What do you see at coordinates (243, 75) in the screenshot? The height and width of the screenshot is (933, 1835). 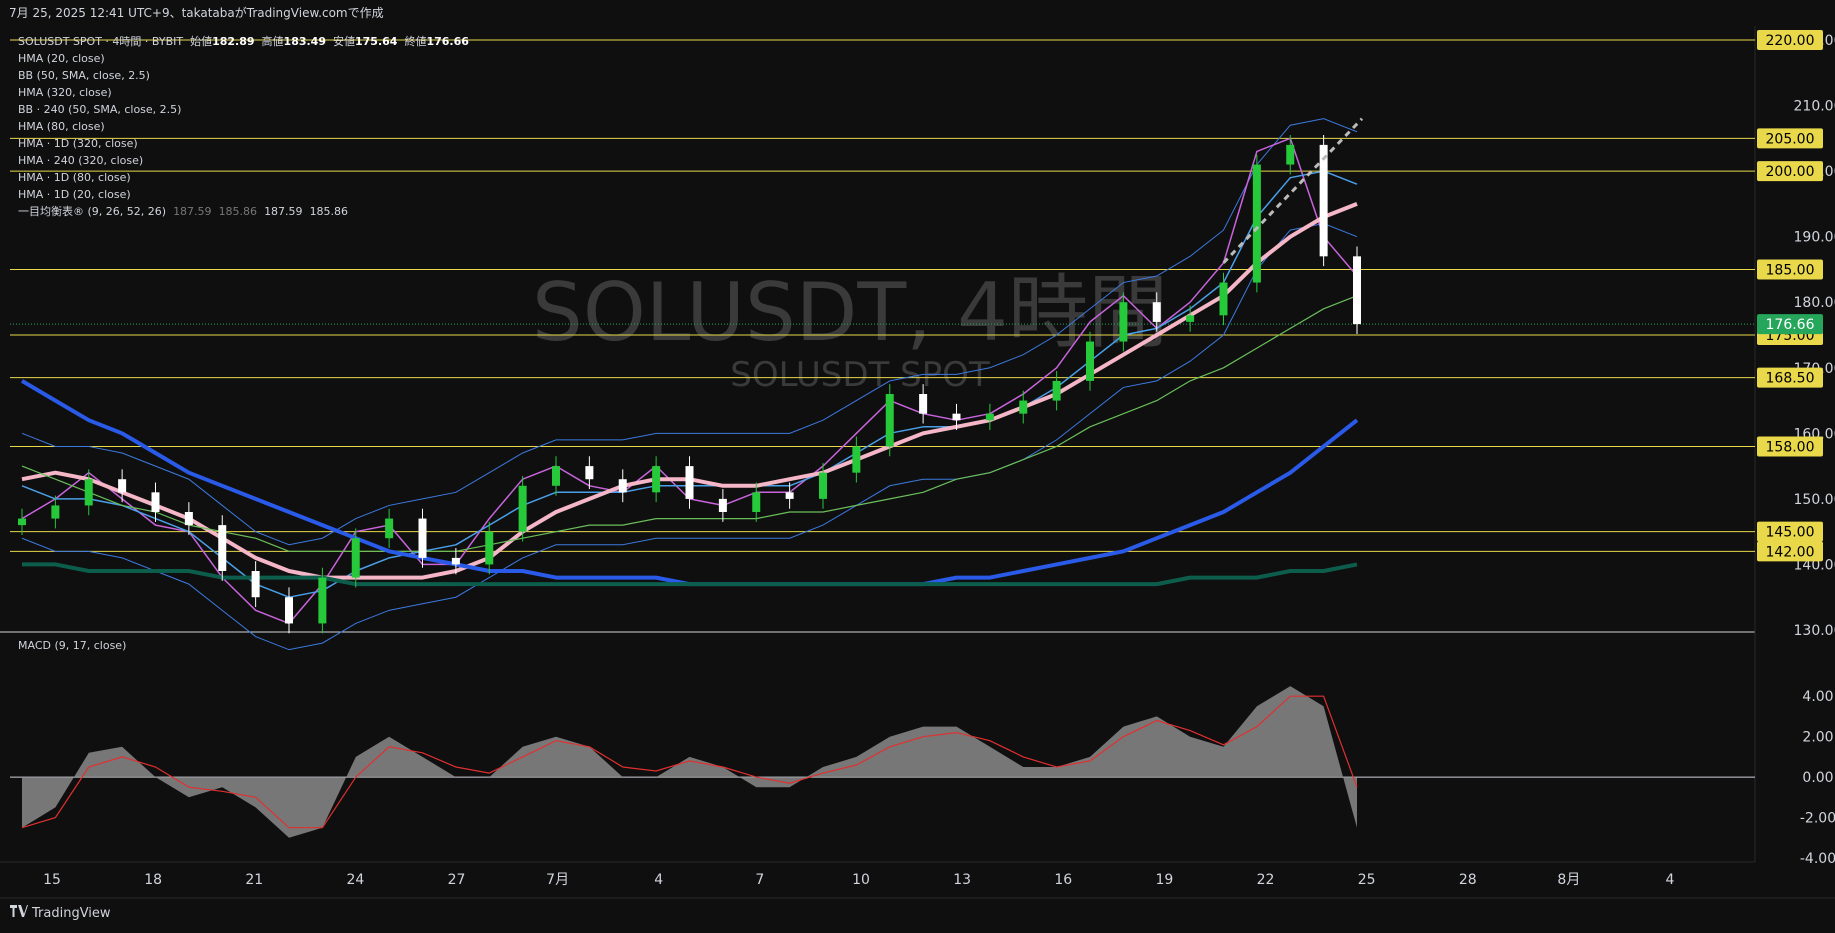 I see `legend-indicator: BB (50, SMA, close, 2.5)` at bounding box center [243, 75].